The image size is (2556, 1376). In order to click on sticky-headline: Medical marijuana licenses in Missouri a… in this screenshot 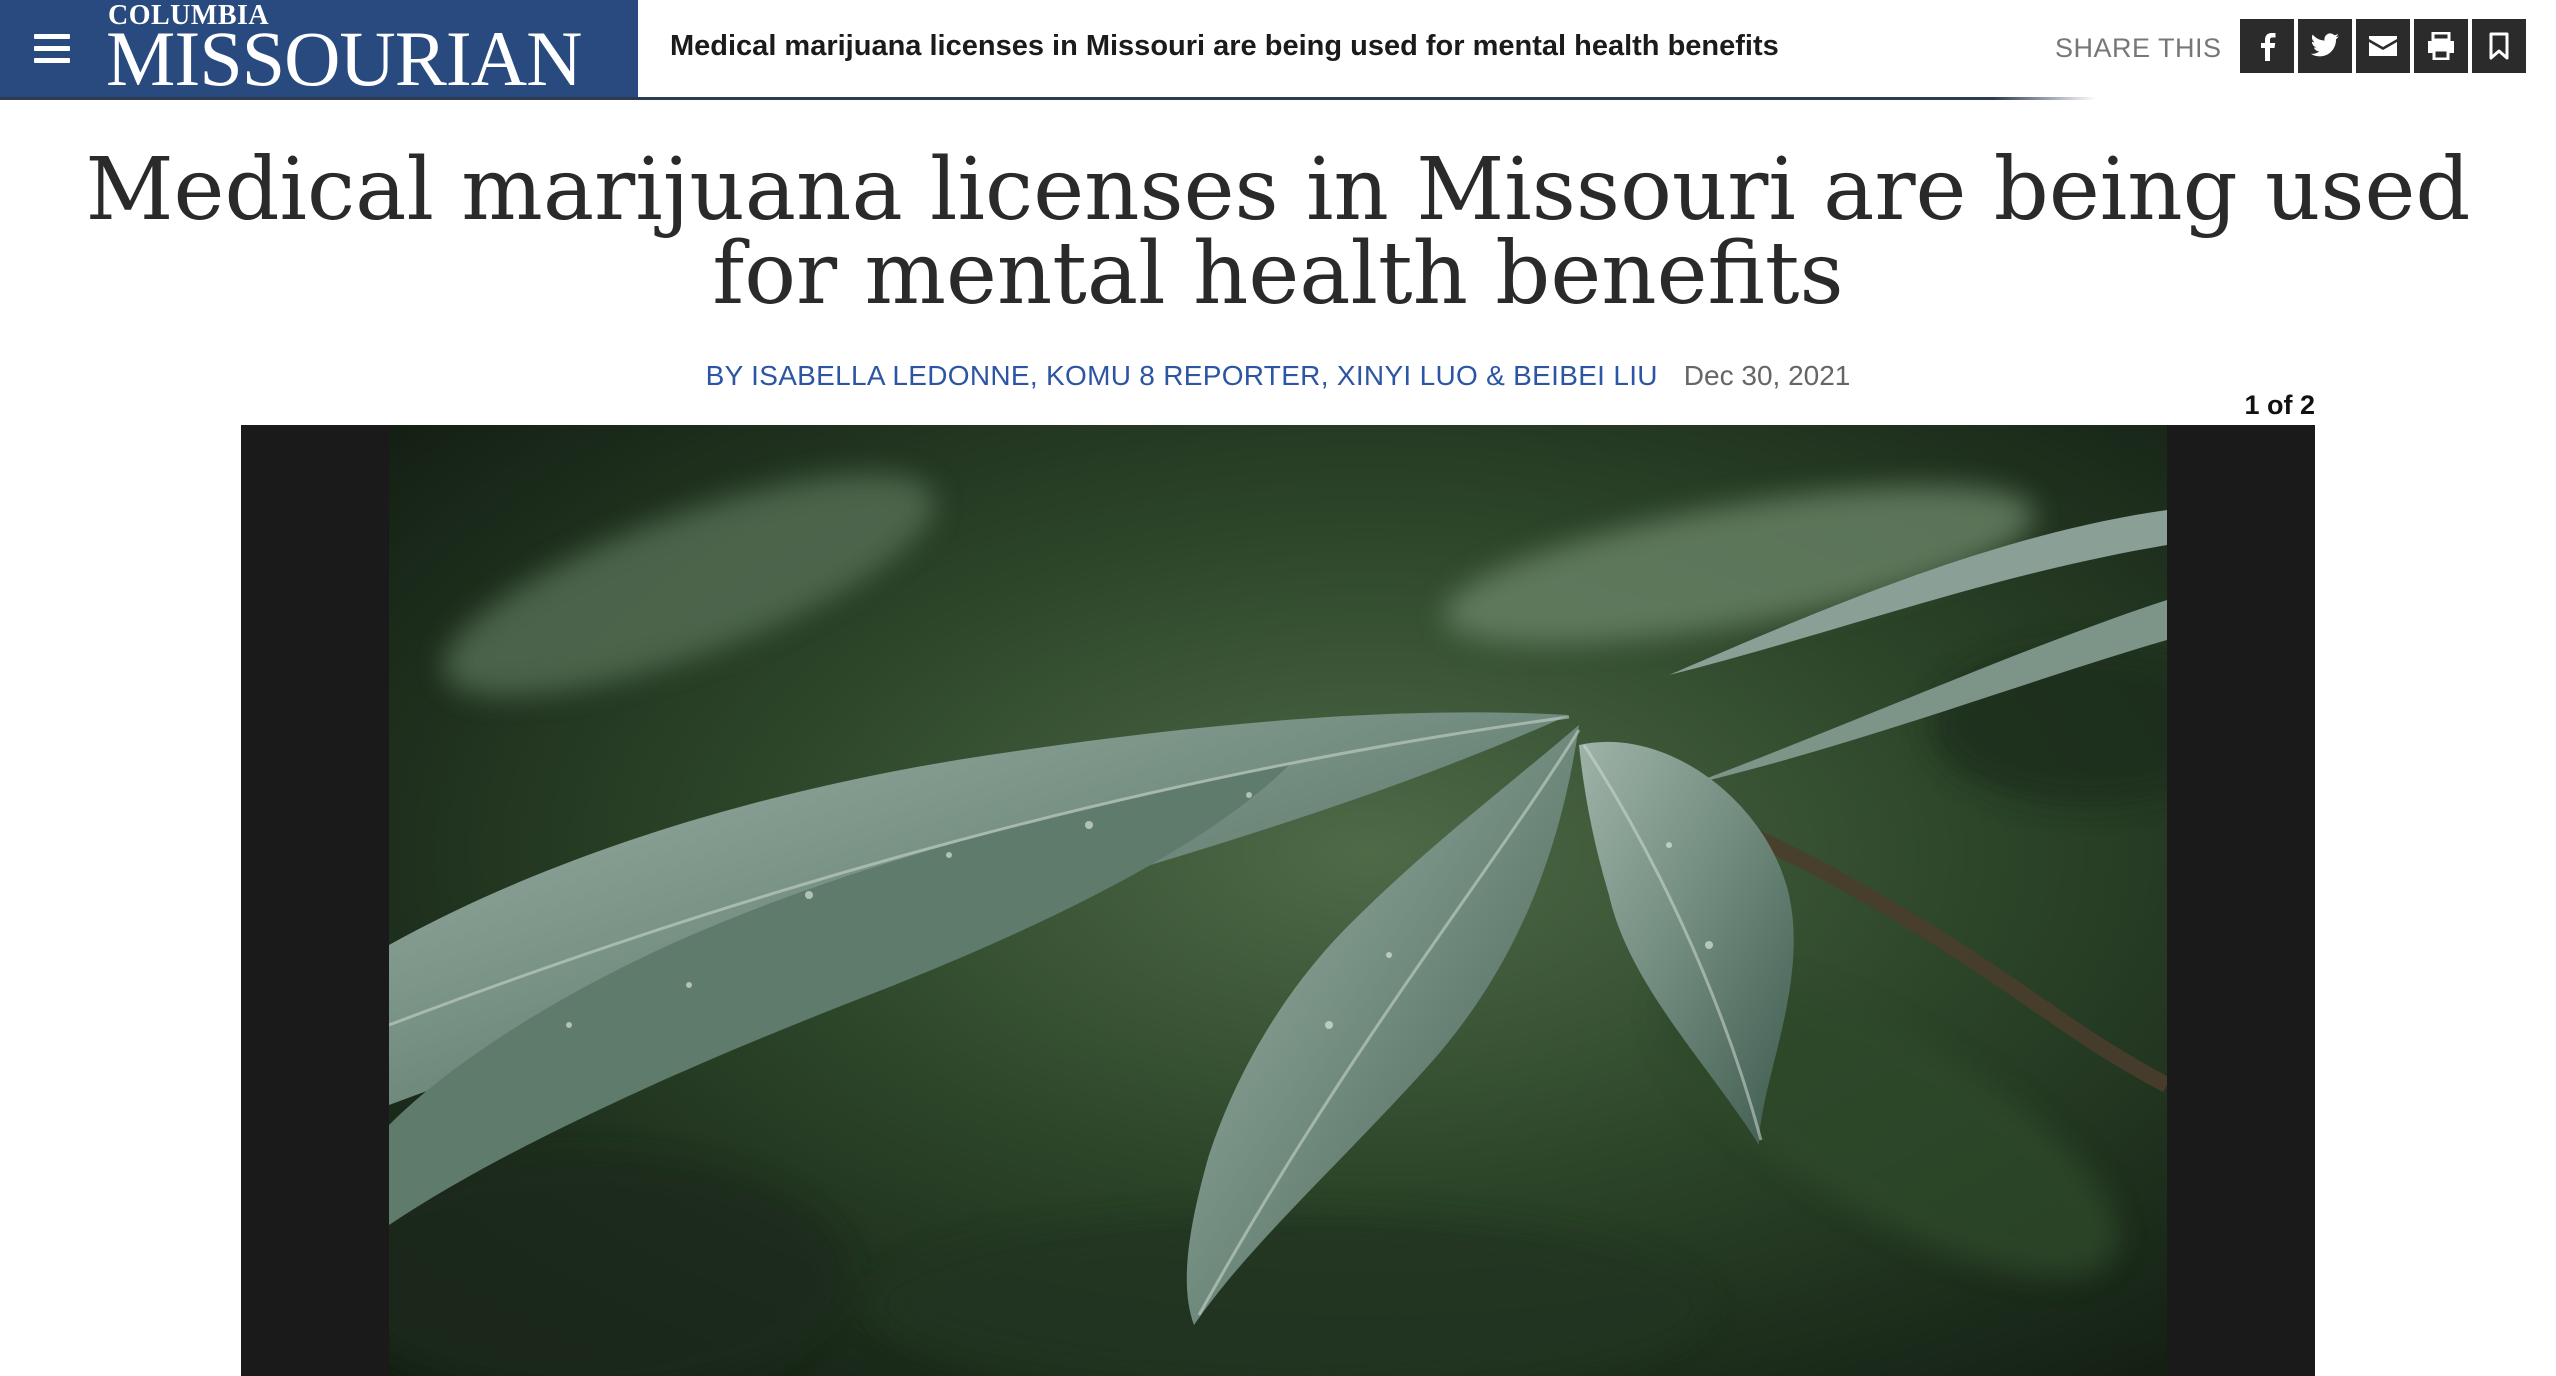, I will do `click(1224, 46)`.